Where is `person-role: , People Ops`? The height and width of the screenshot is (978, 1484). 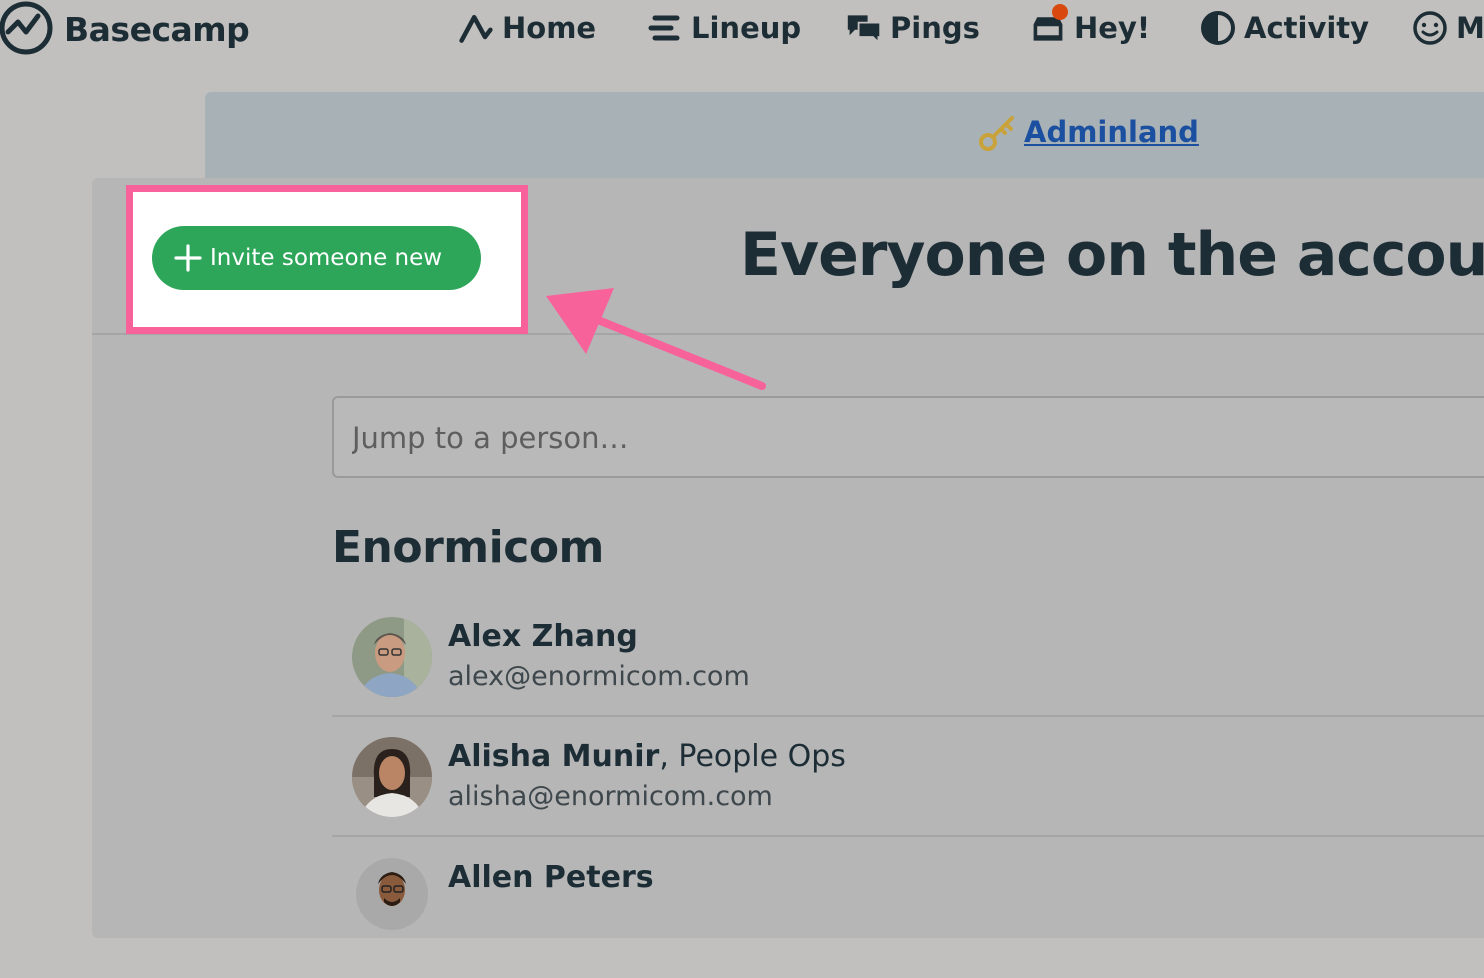 person-role: , People Ops is located at coordinates (752, 756).